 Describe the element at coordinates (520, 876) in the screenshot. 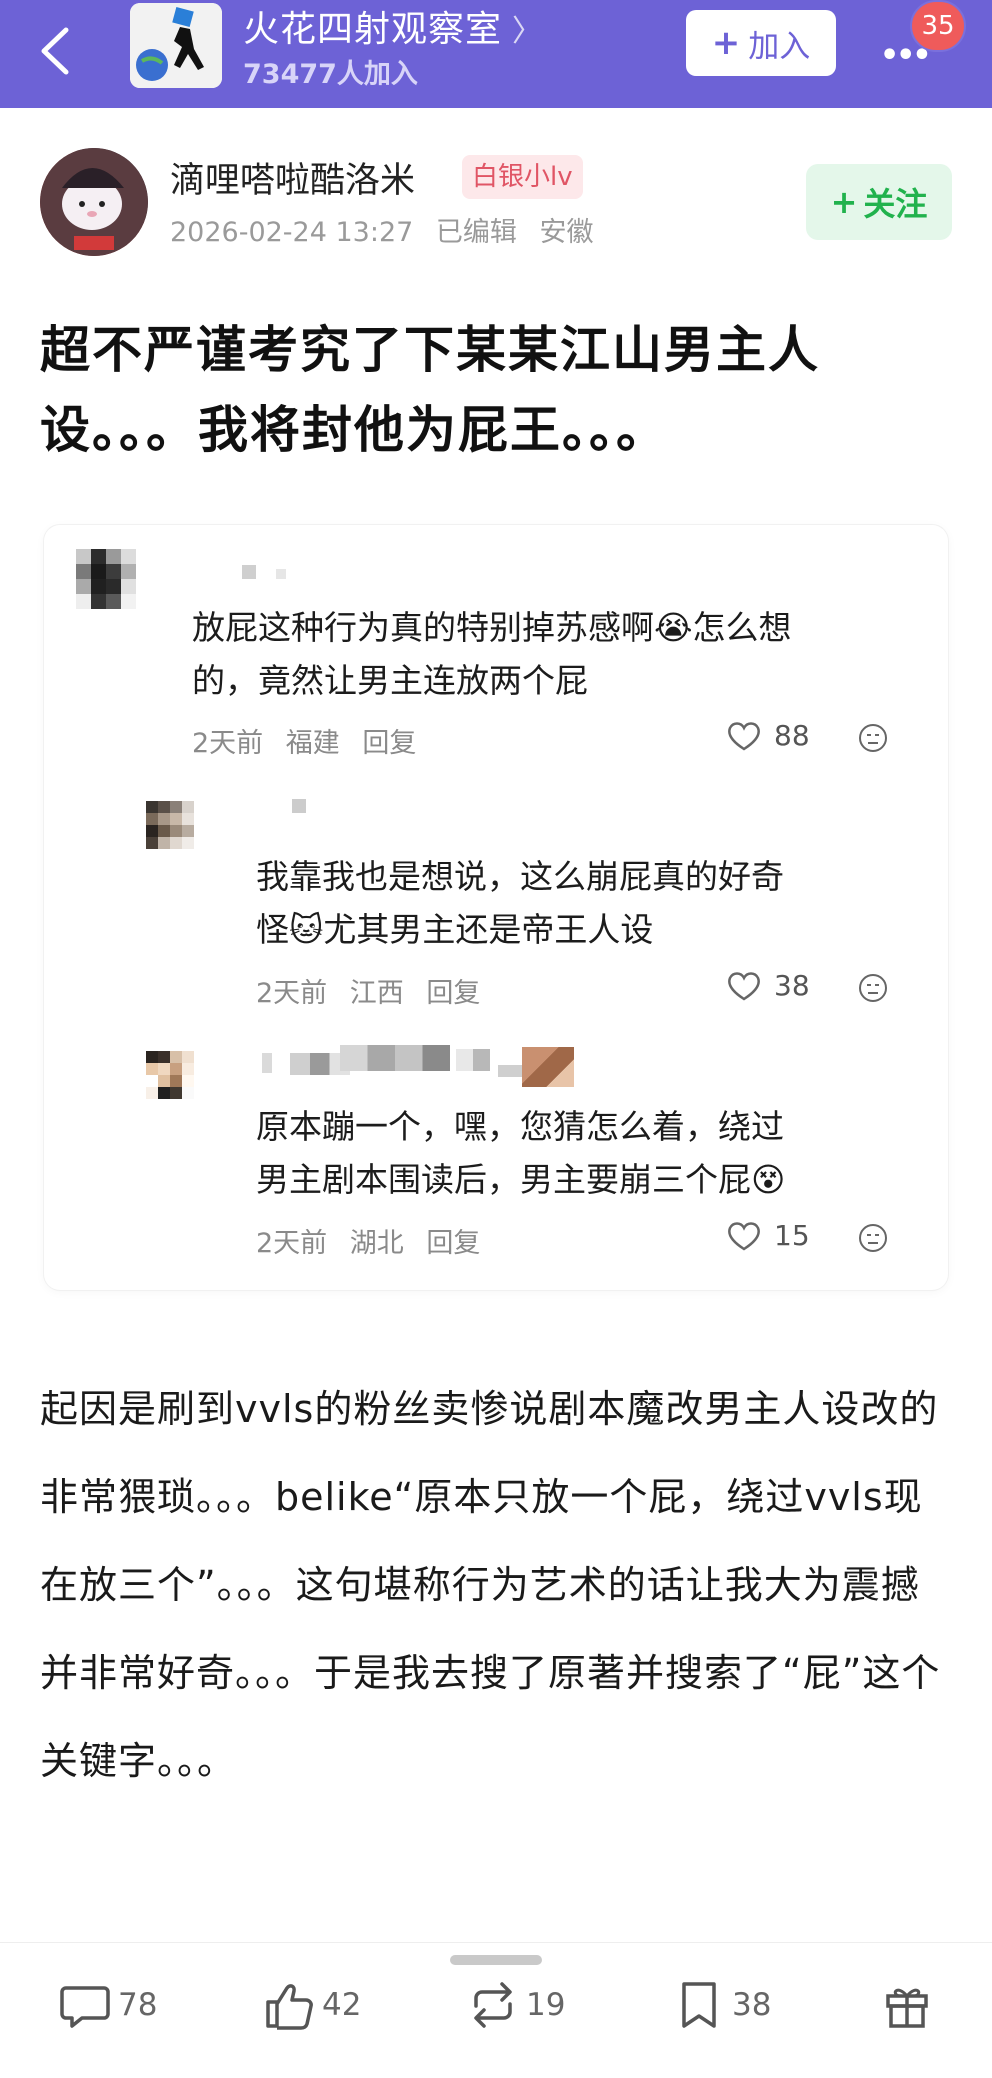

I see `comment-text-line: 我靠我也是想说，这么崩屁真的好奇` at that location.